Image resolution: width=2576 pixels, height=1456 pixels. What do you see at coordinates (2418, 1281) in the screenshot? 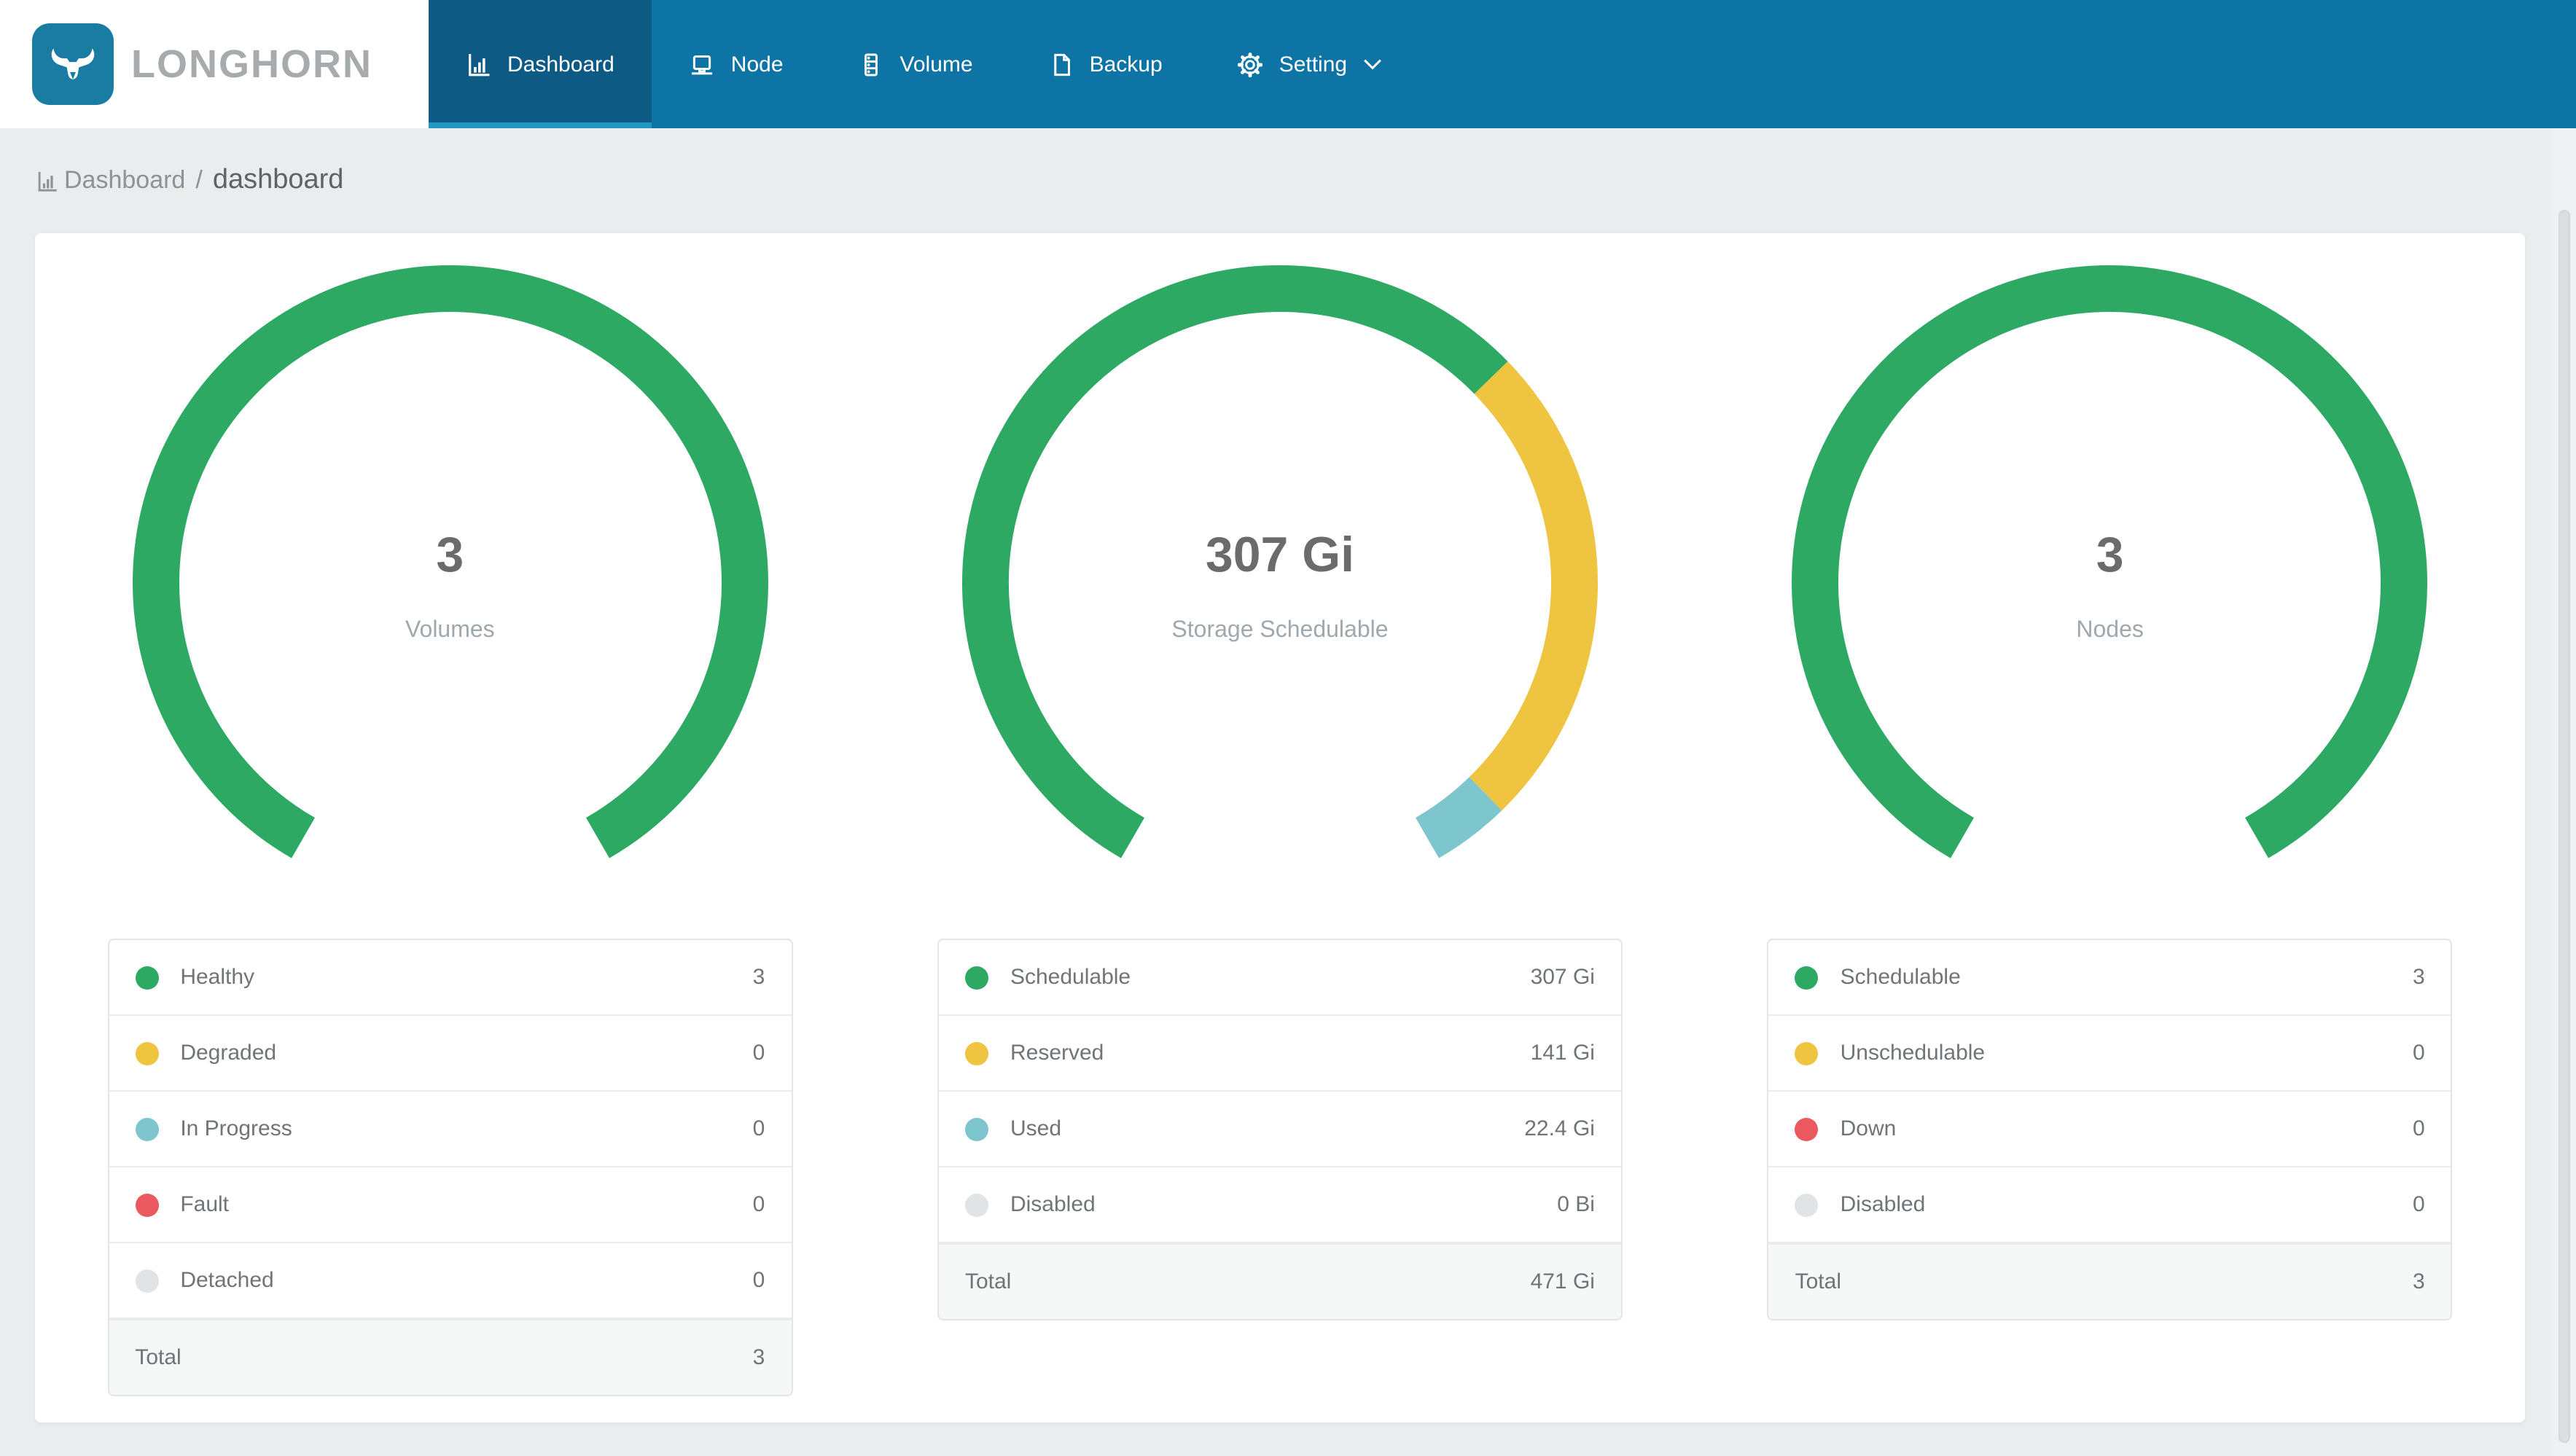
I see `total-value: 3` at bounding box center [2418, 1281].